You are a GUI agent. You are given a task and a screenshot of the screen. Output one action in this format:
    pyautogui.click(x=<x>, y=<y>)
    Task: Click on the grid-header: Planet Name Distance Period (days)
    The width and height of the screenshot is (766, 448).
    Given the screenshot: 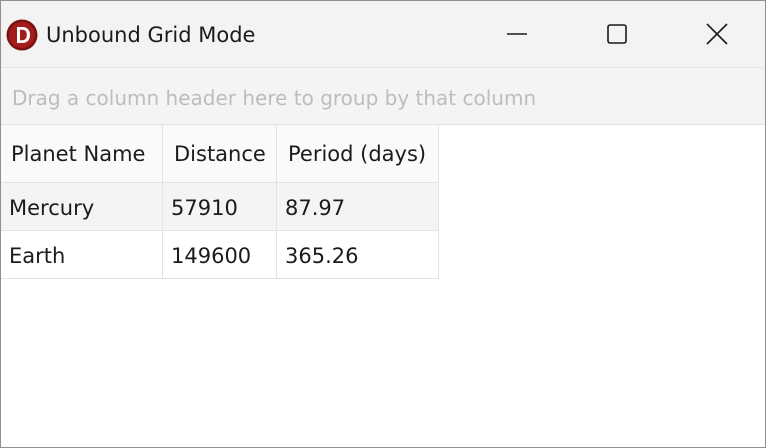 What is the action you would take?
    pyautogui.click(x=220, y=154)
    